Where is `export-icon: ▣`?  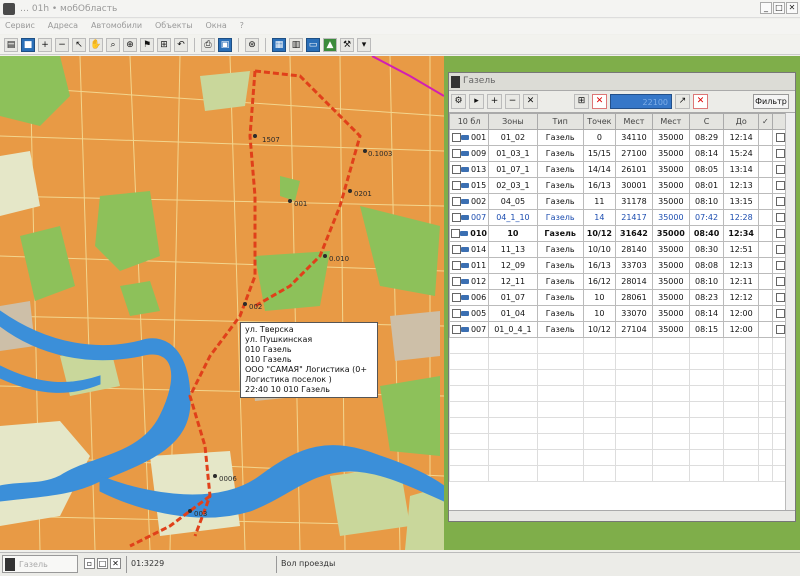
export-icon: ▣ is located at coordinates (225, 44).